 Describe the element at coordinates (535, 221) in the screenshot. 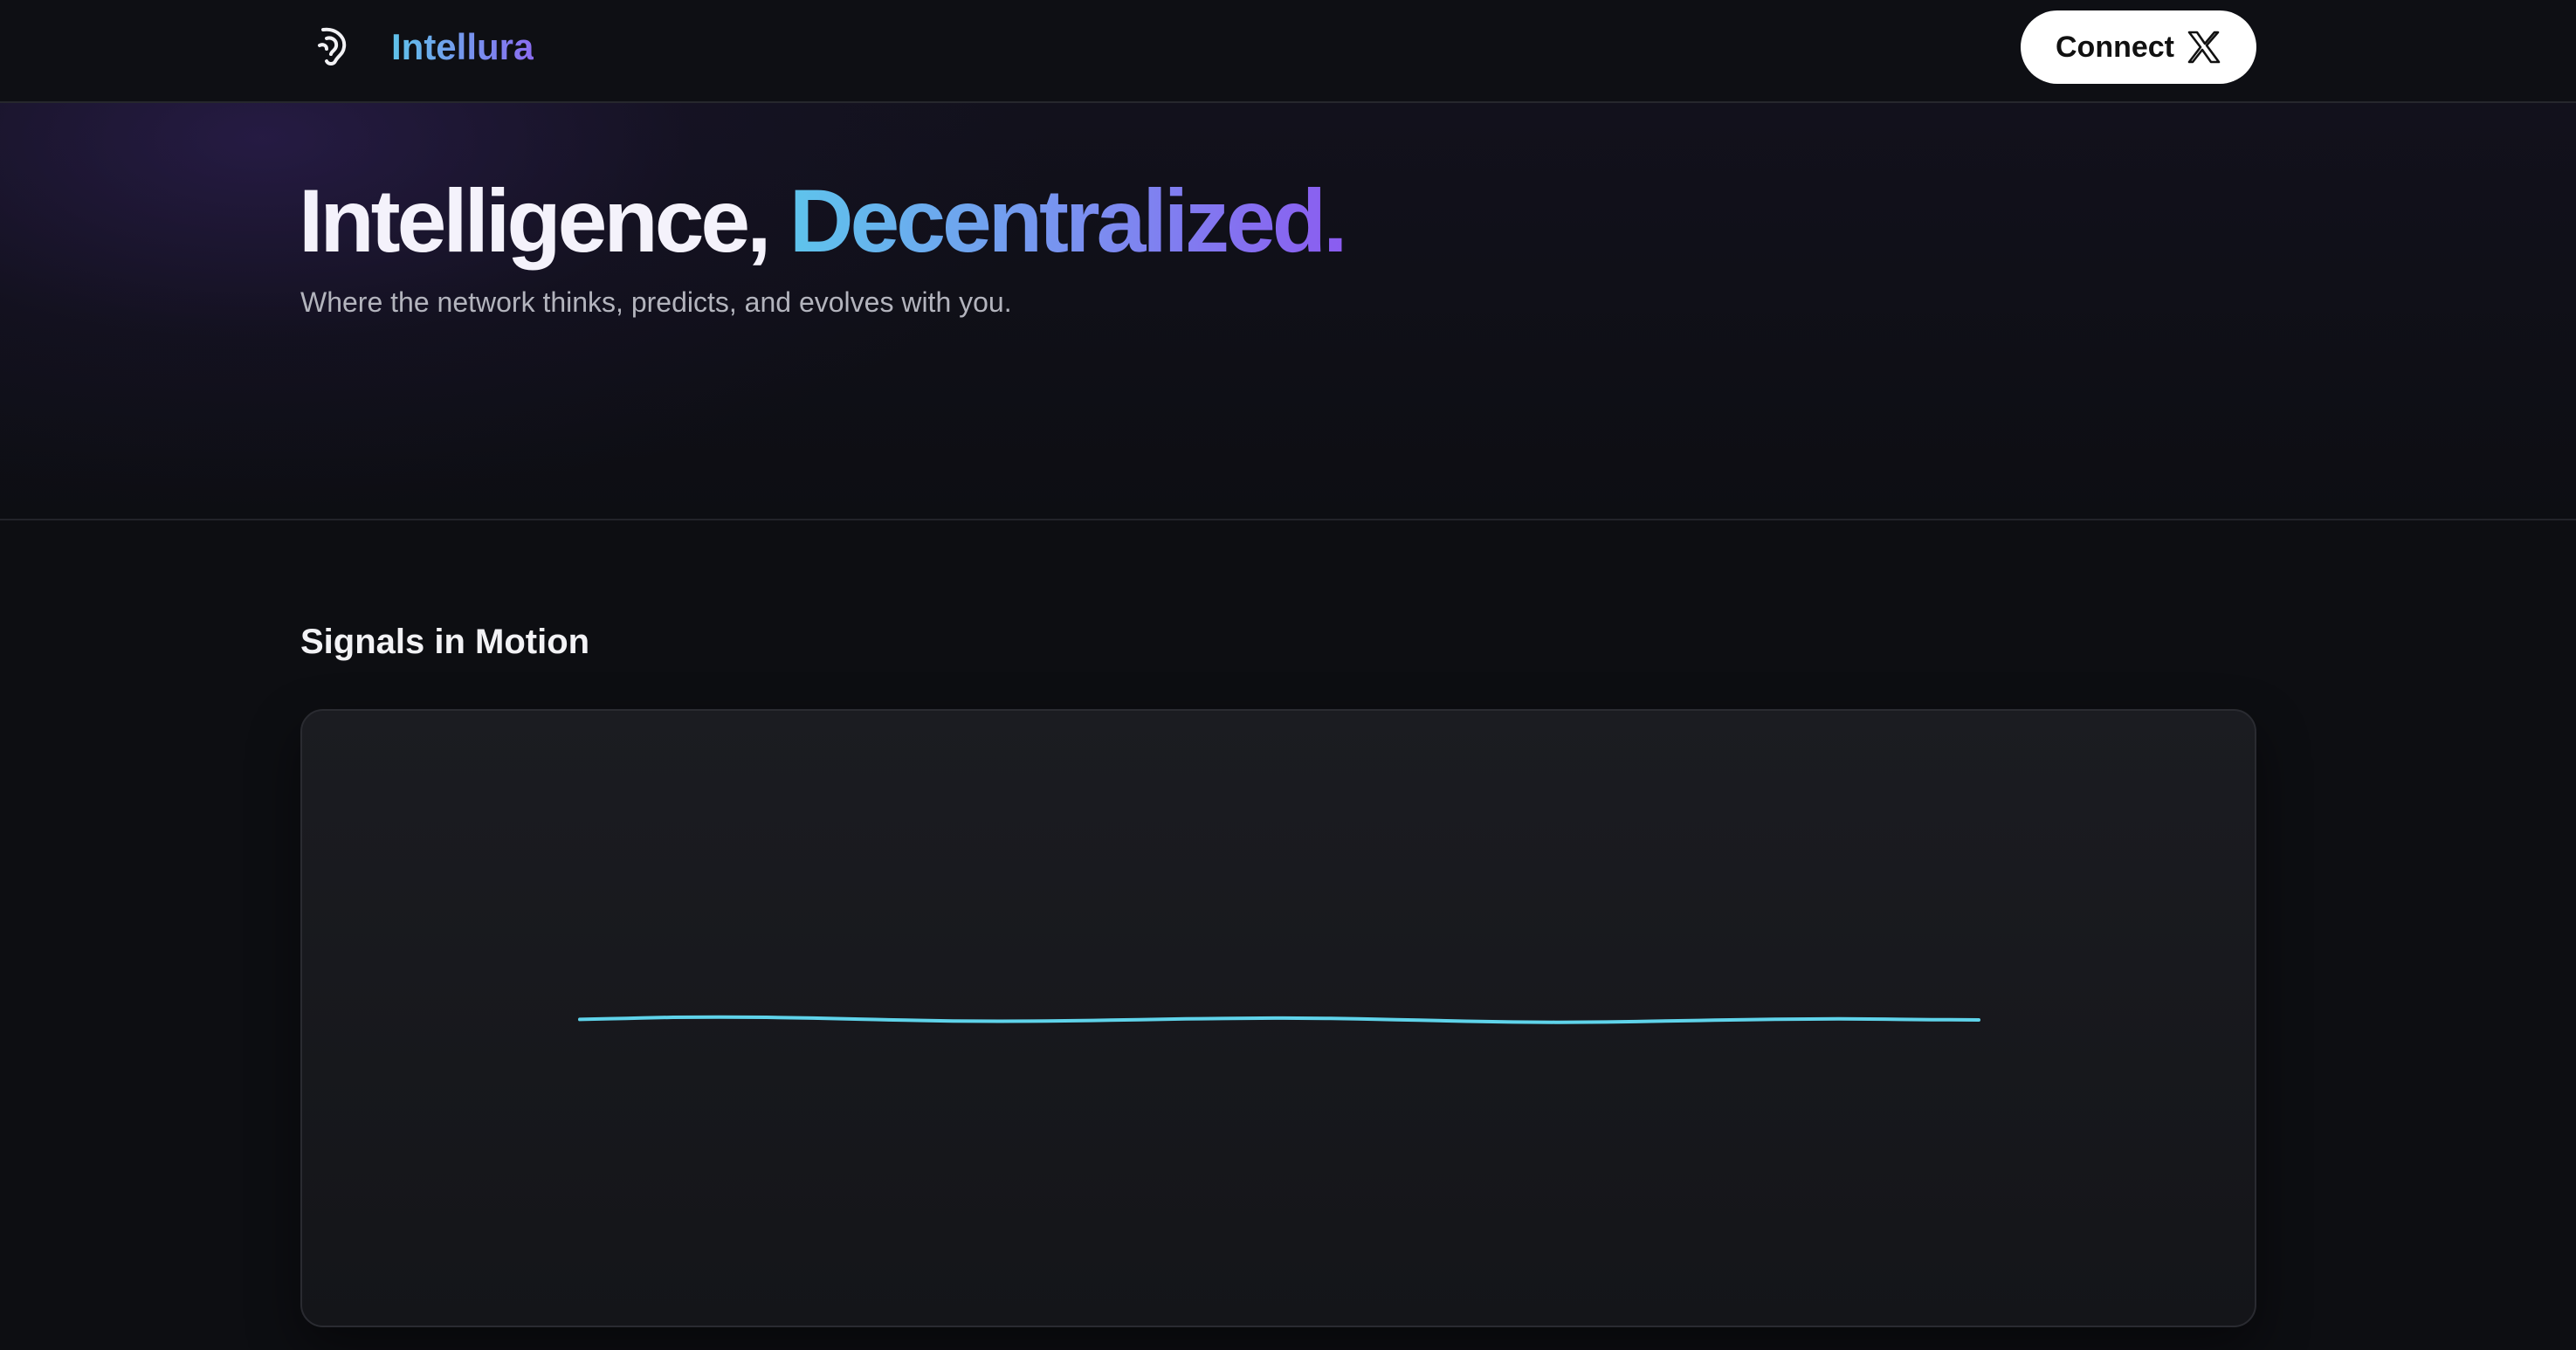

I see `hero-title-plain: Intelligence,` at that location.